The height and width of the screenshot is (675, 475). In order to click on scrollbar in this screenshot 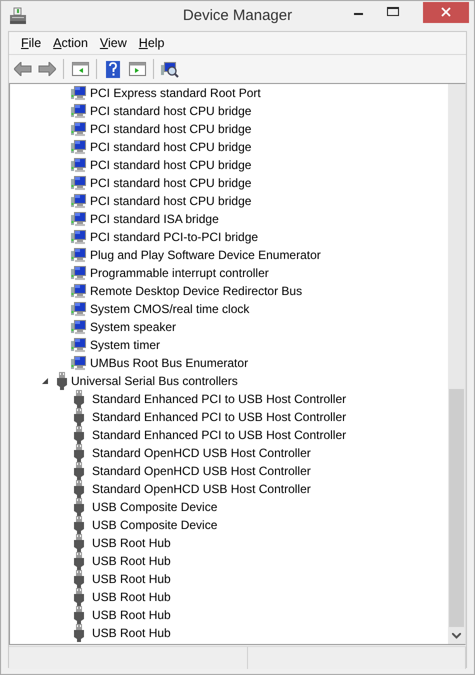, I will do `click(456, 364)`.